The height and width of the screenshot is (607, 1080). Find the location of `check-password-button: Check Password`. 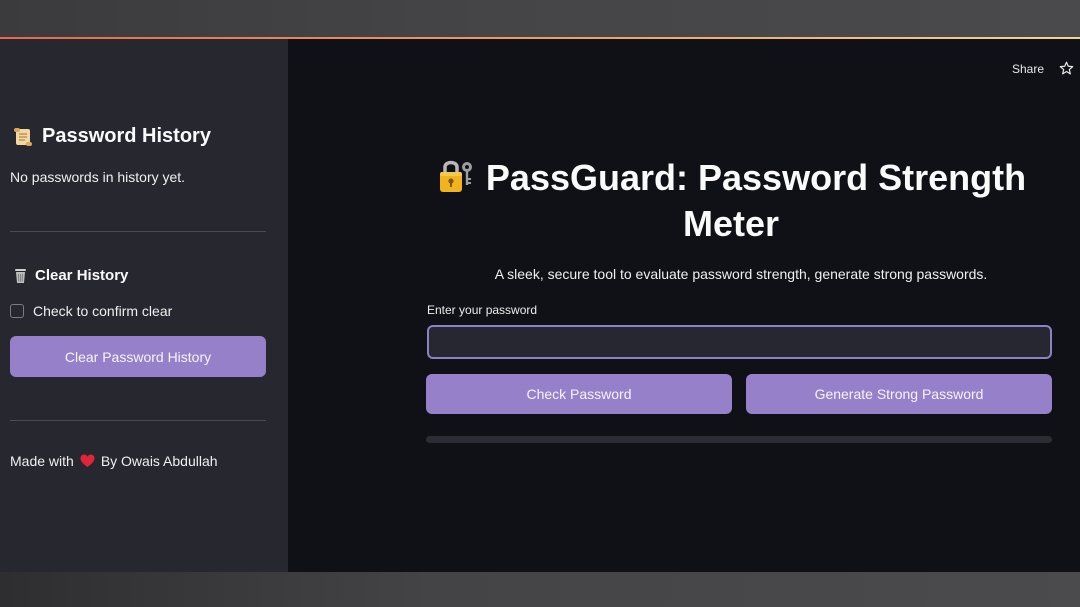

check-password-button: Check Password is located at coordinates (579, 394).